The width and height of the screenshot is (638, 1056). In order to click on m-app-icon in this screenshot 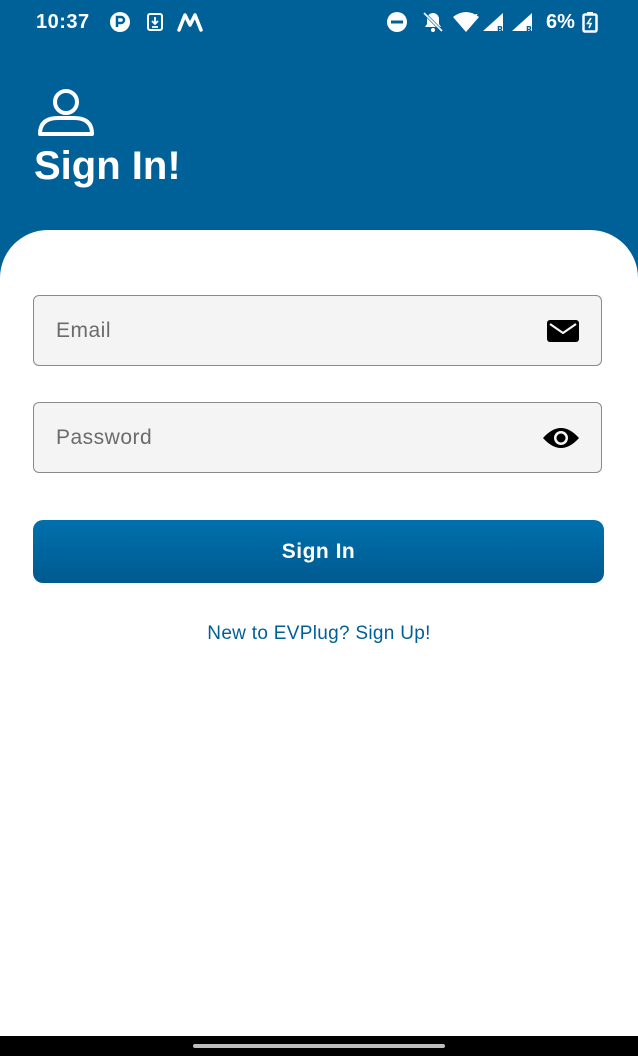, I will do `click(190, 22)`.